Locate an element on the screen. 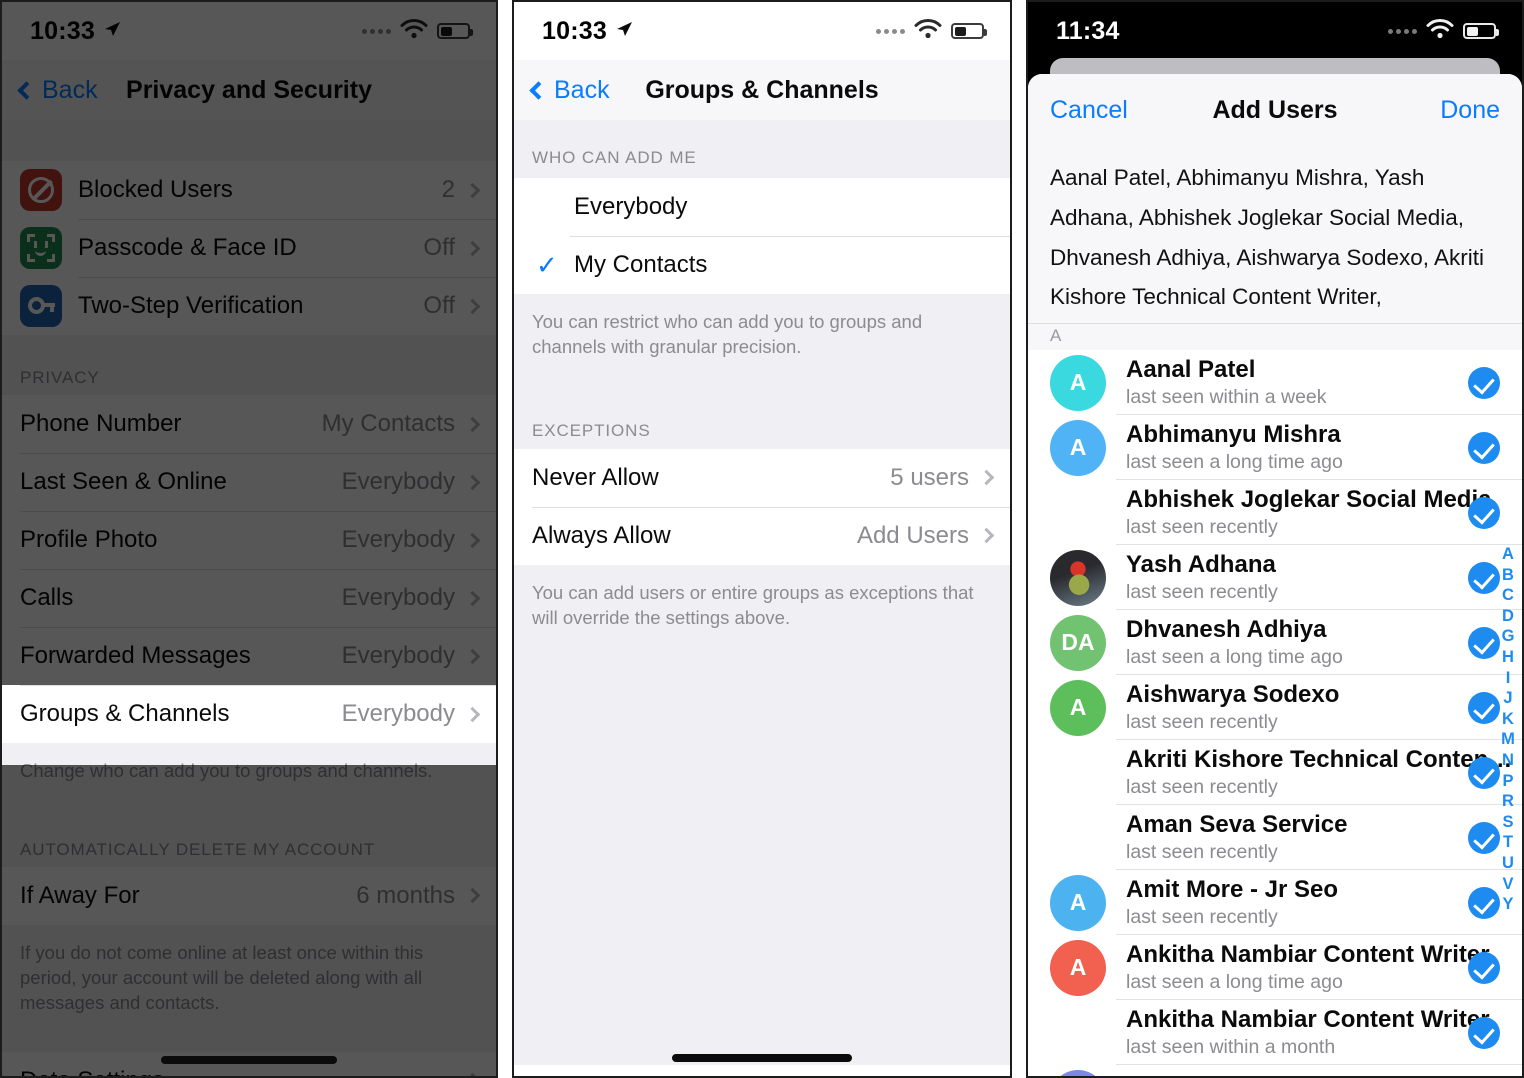 The image size is (1524, 1078). contact-row: Yash Adhana last seen recently is located at coordinates (1275, 578).